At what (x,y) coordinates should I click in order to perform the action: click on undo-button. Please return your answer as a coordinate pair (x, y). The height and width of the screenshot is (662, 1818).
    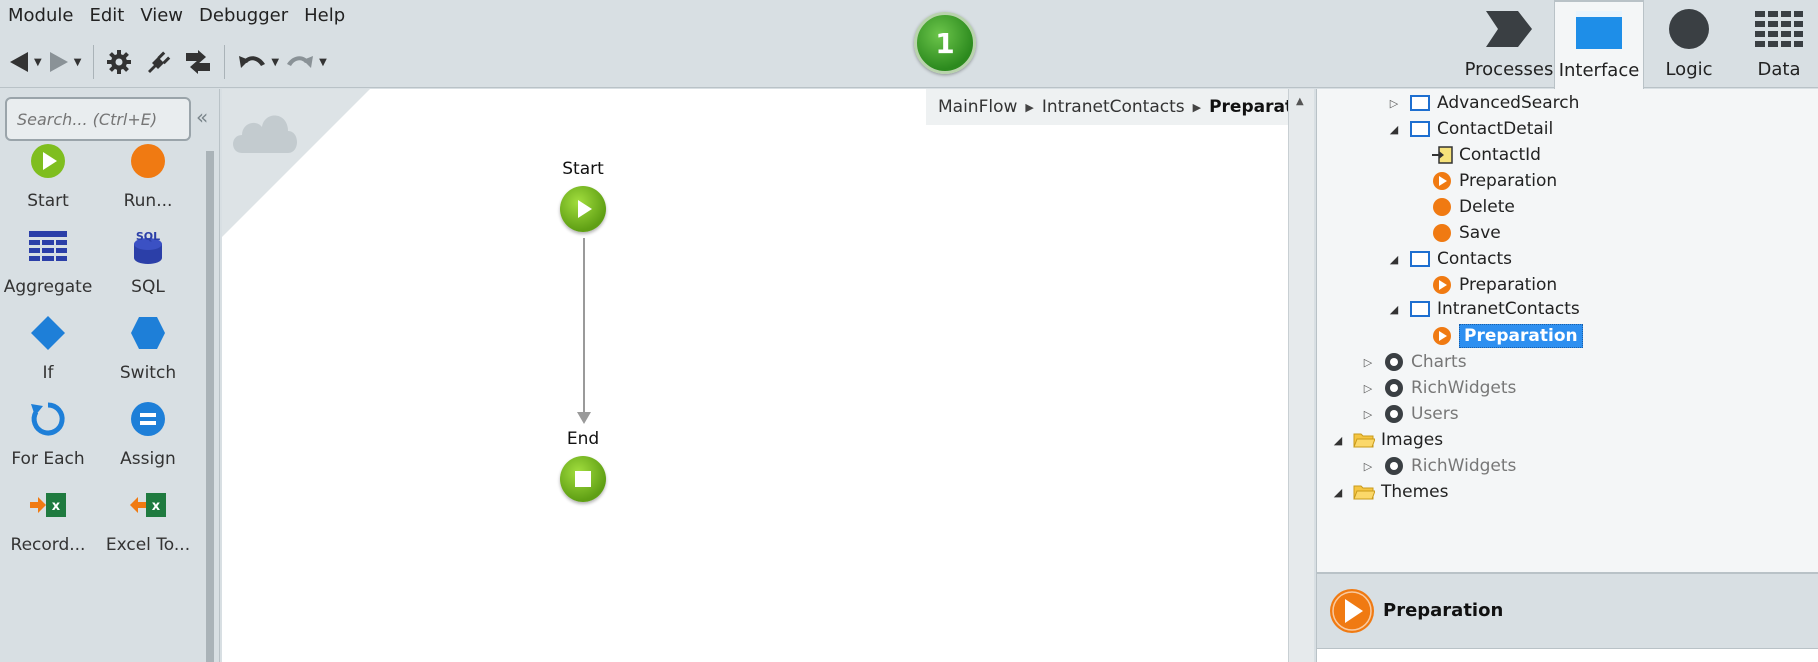
    Looking at the image, I should click on (252, 62).